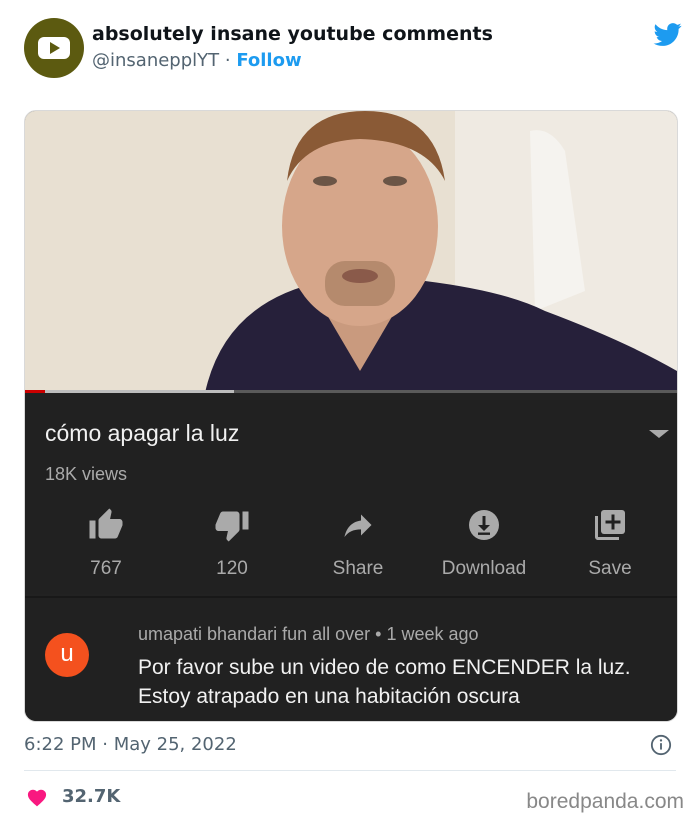 This screenshot has width=700, height=824. Describe the element at coordinates (610, 525) in the screenshot. I see `save-icon` at that location.